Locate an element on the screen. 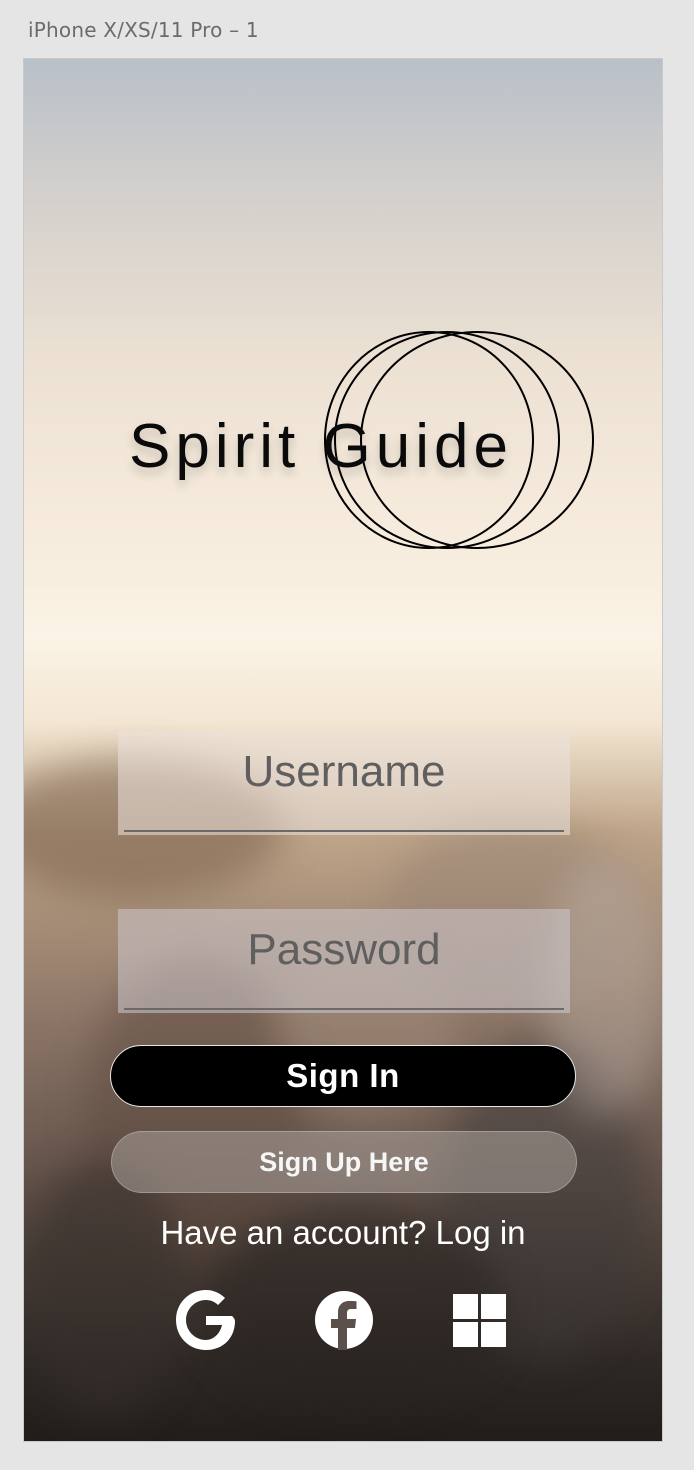 Image resolution: width=694 pixels, height=1470 pixels. password-field: Password is located at coordinates (344, 961).